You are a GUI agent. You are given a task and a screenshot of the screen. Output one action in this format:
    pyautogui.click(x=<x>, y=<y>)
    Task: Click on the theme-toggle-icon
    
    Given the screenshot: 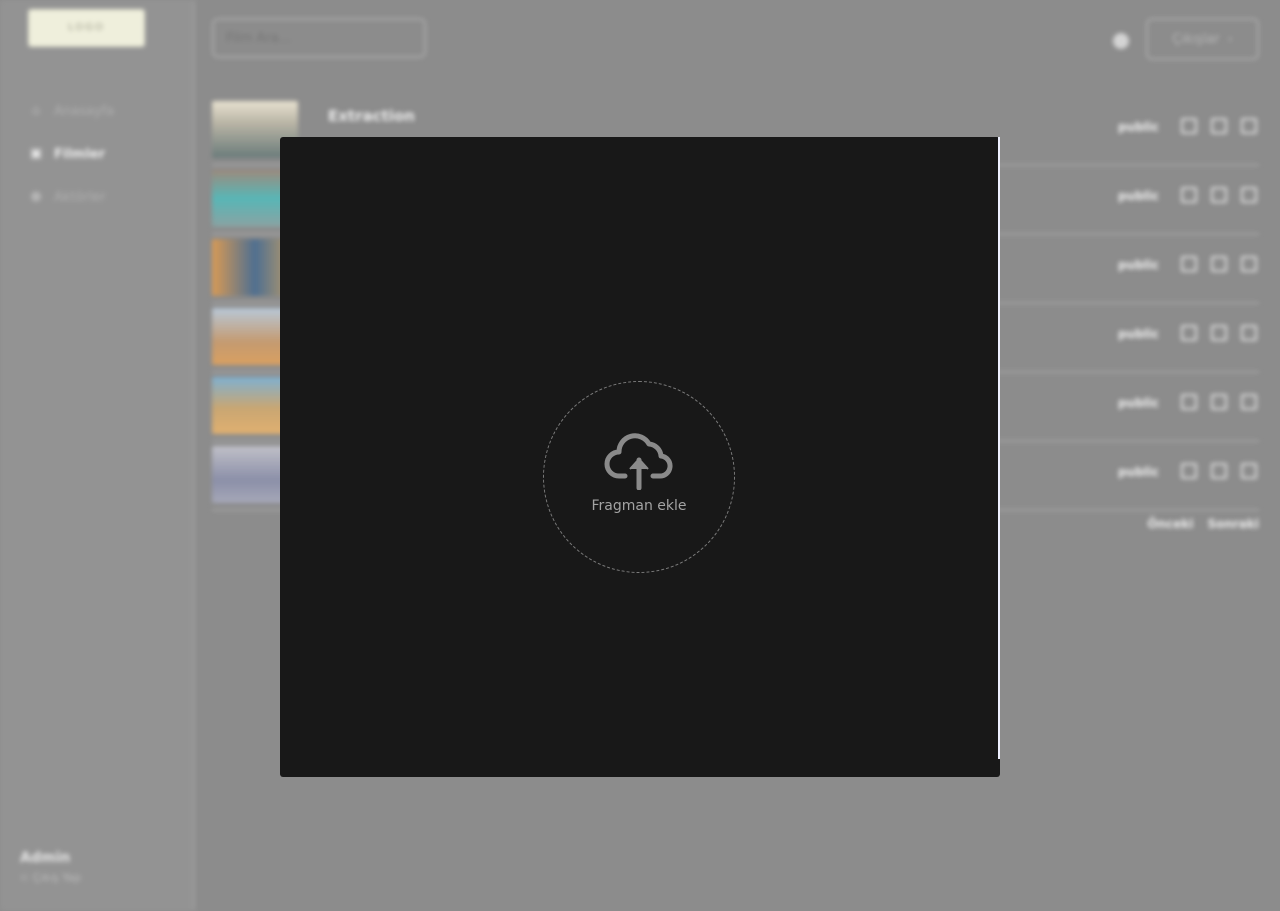 What is the action you would take?
    pyautogui.click(x=1121, y=41)
    